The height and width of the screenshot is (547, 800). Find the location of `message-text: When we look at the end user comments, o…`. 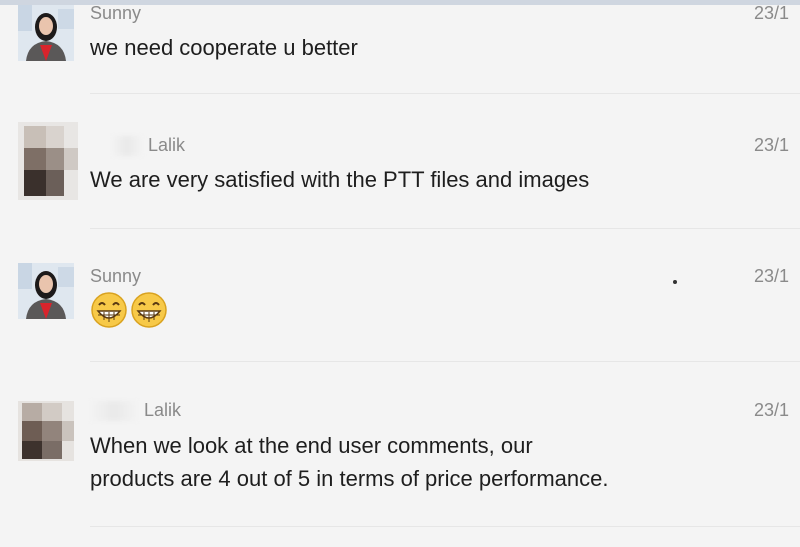

message-text: When we look at the end user comments, o… is located at coordinates (435, 462).